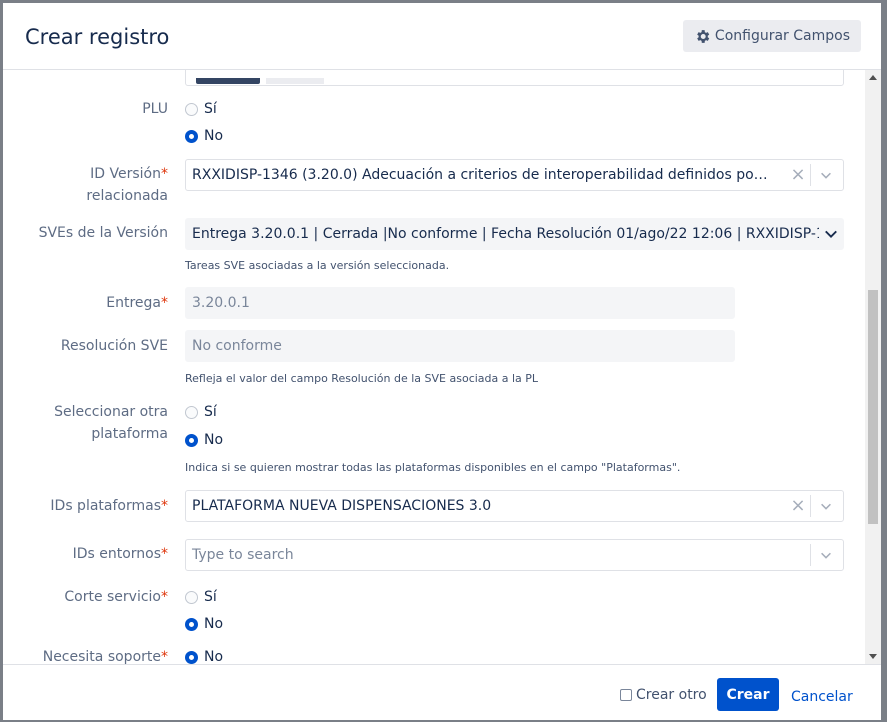 The image size is (887, 722). Describe the element at coordinates (155, 109) in the screenshot. I see `plu-label: PLU` at that location.